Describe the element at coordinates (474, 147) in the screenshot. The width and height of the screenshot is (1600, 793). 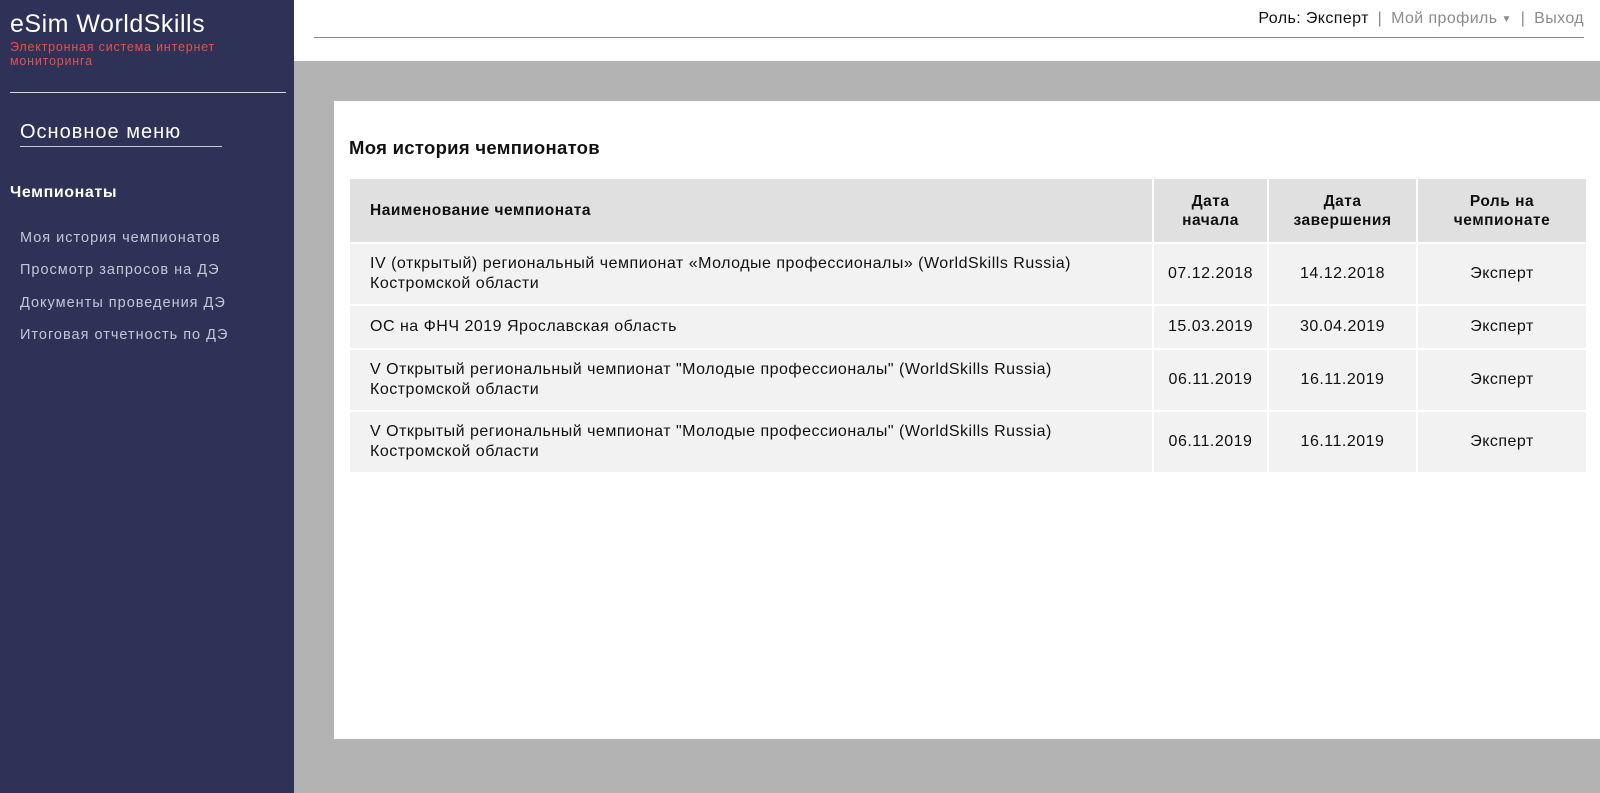
I see `page-title: Моя история чемпионатов` at that location.